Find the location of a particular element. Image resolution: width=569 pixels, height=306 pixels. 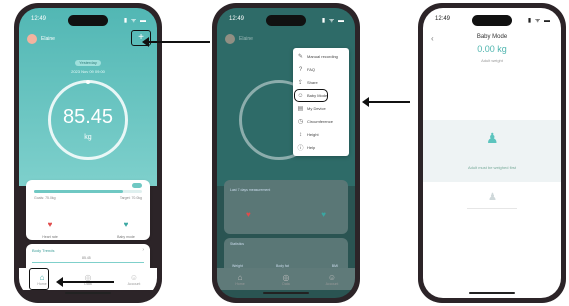

menu-label: Share is located at coordinates (312, 82).